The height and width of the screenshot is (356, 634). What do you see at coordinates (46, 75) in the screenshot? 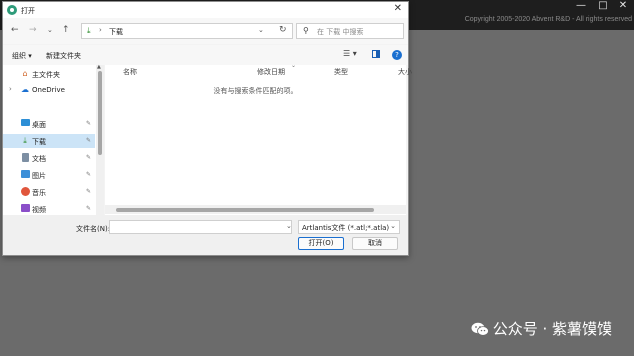
I see `sidebar-item-label: 主文件夹` at bounding box center [46, 75].